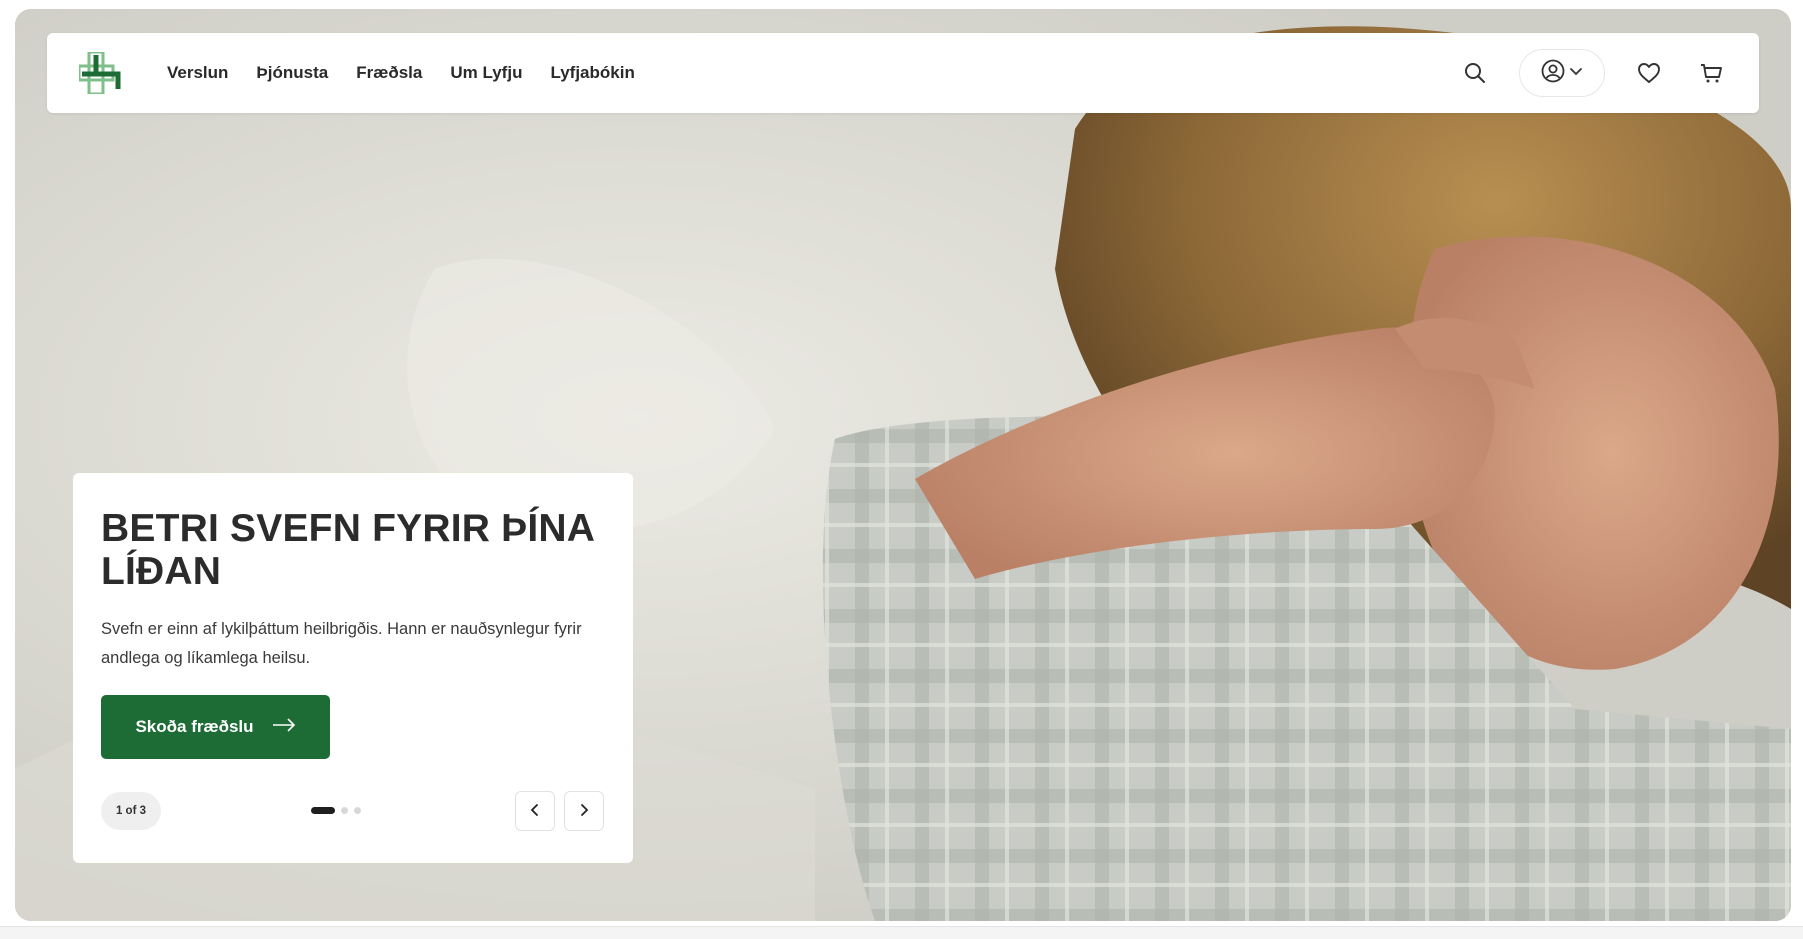  I want to click on nav-link-thjonusta: Þjónusta, so click(292, 73).